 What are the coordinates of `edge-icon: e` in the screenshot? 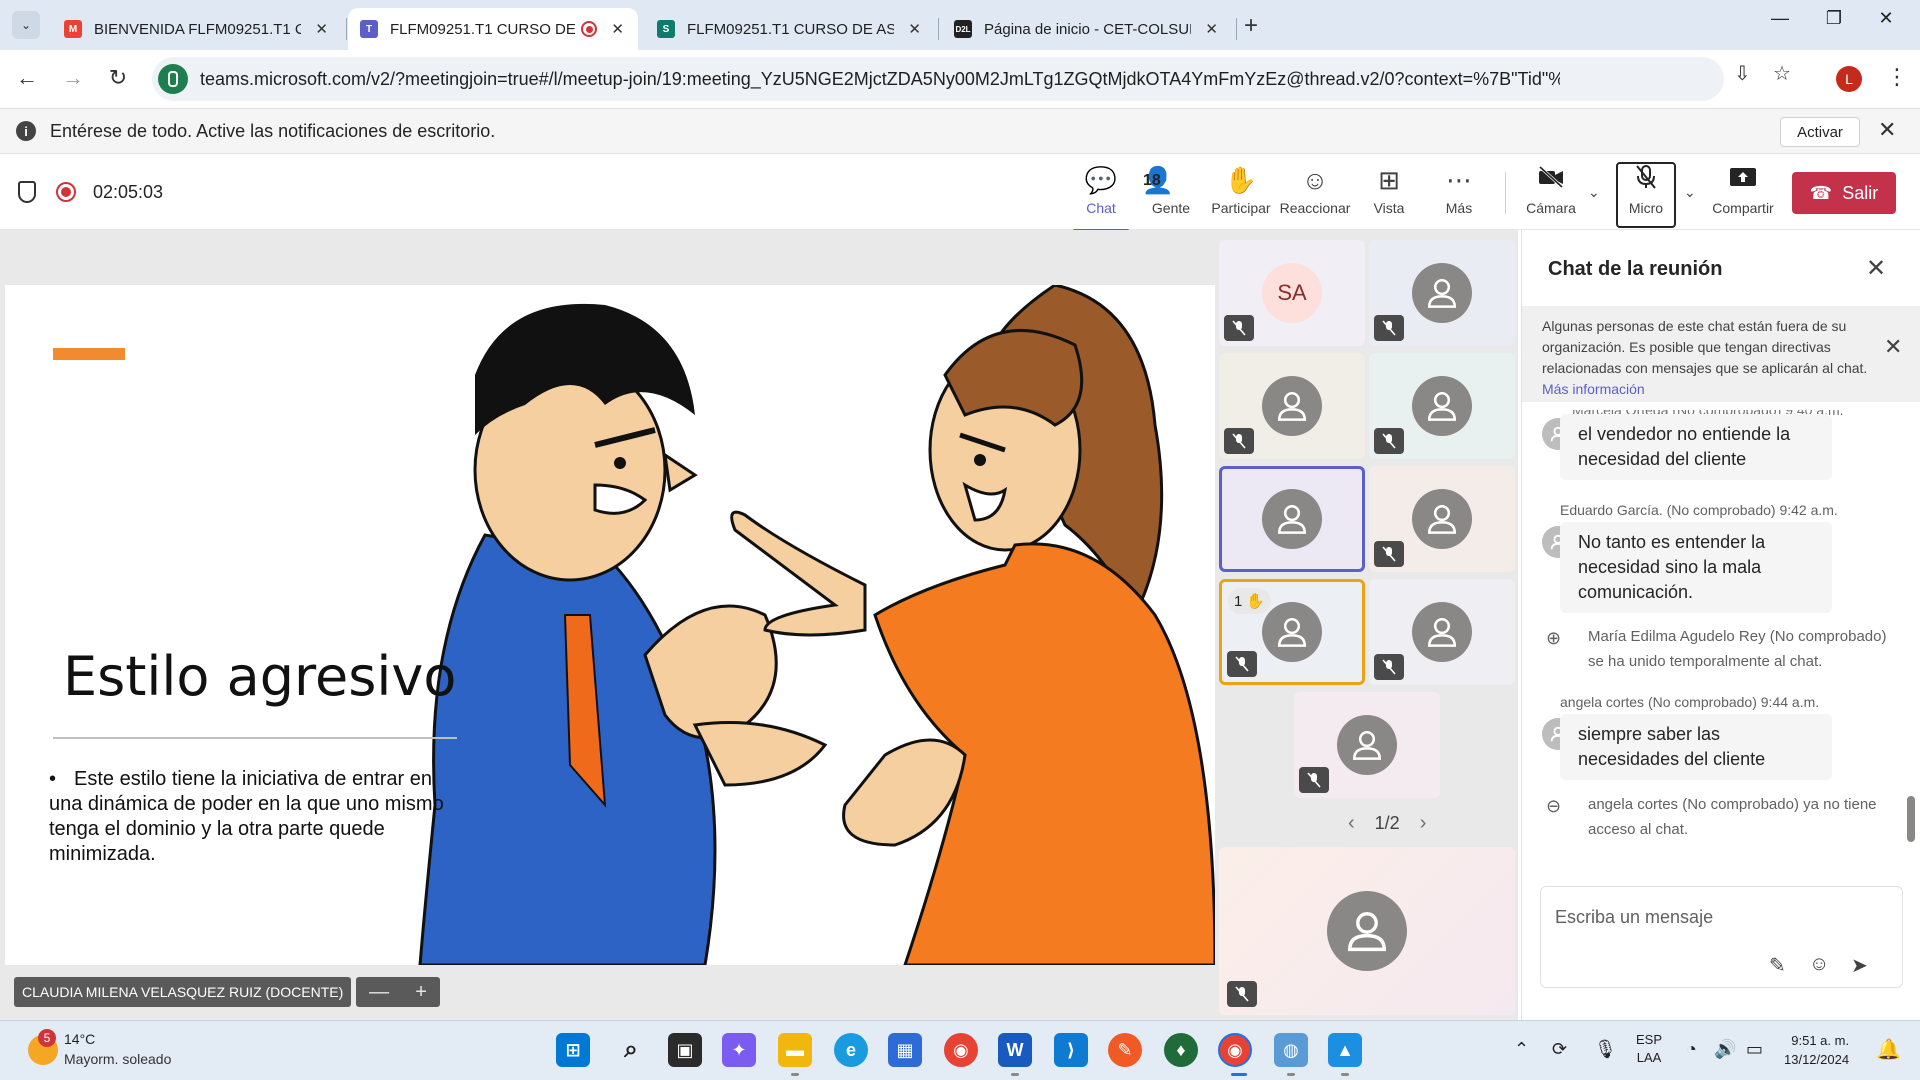 It's located at (851, 1050).